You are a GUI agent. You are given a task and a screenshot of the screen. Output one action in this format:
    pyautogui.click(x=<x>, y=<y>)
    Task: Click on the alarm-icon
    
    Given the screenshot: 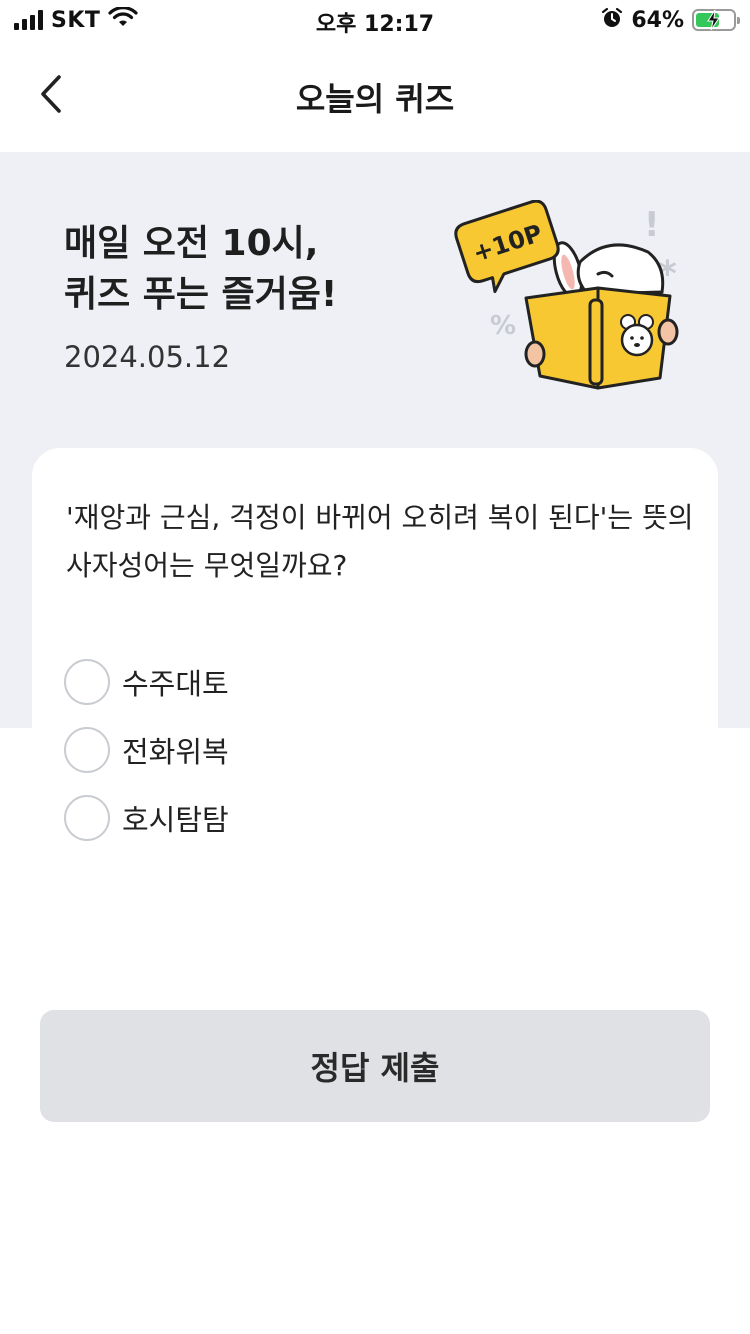 What is the action you would take?
    pyautogui.click(x=612, y=20)
    